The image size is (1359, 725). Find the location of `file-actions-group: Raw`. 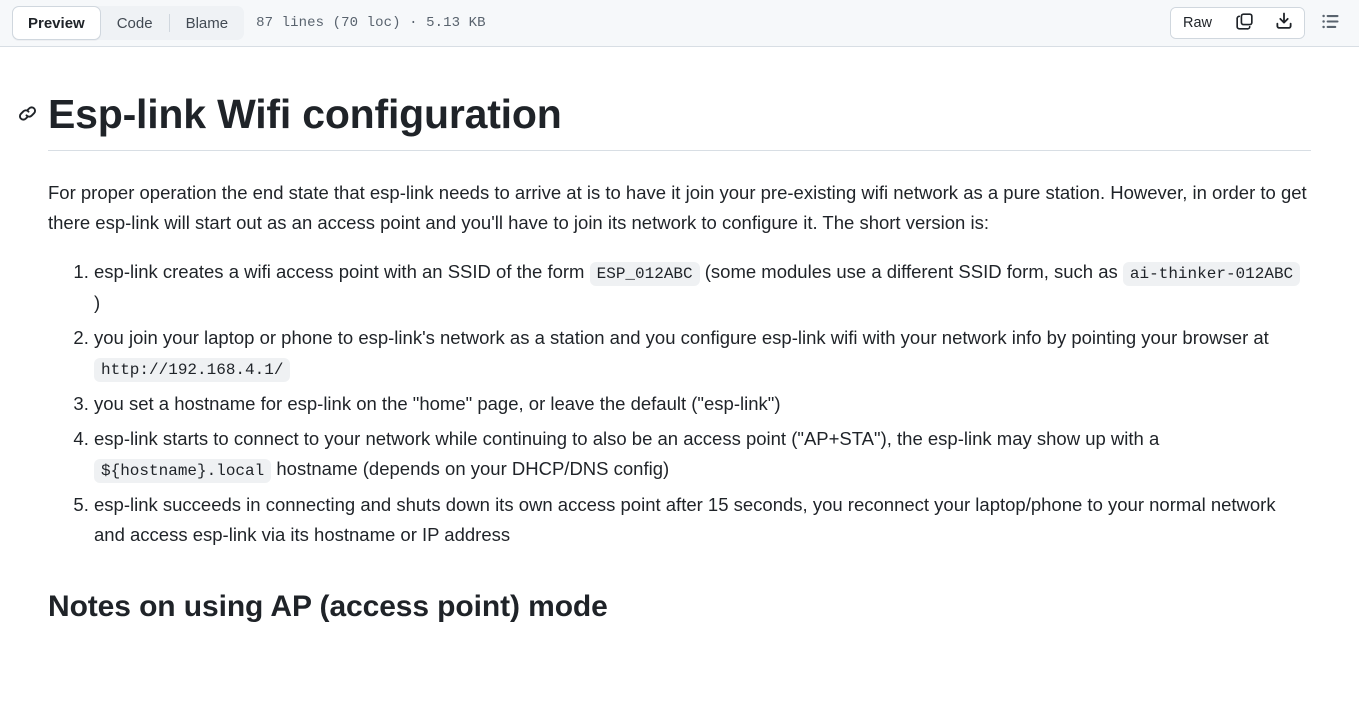

file-actions-group: Raw is located at coordinates (1237, 23).